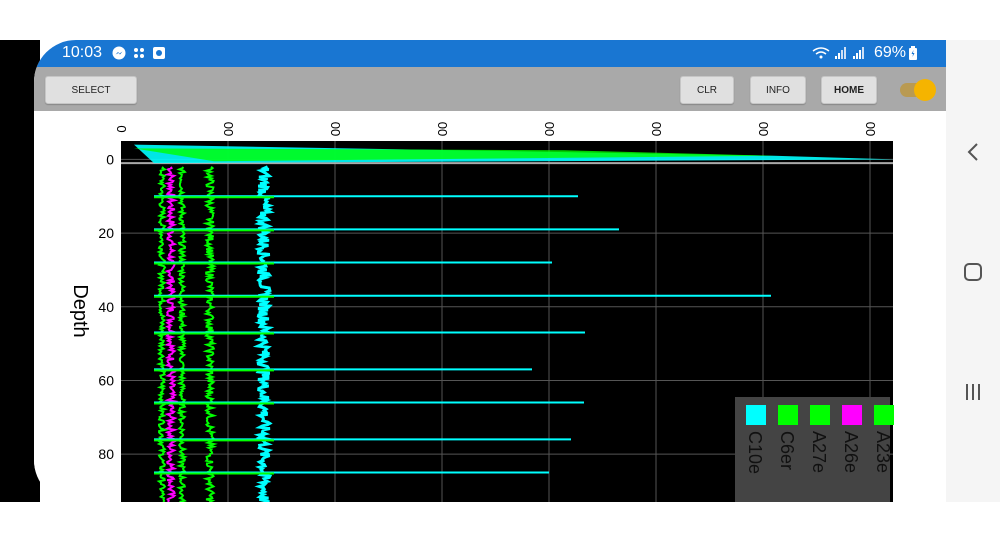  What do you see at coordinates (849, 90) in the screenshot?
I see `home-button: HOME` at bounding box center [849, 90].